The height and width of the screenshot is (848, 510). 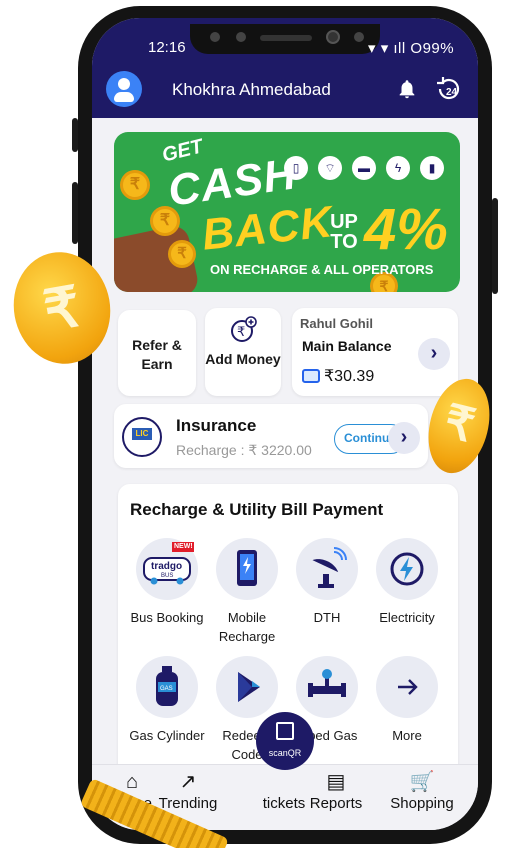 I want to click on status-bar: 12:16 ▾ ▾ ıll O99%, so click(x=285, y=40).